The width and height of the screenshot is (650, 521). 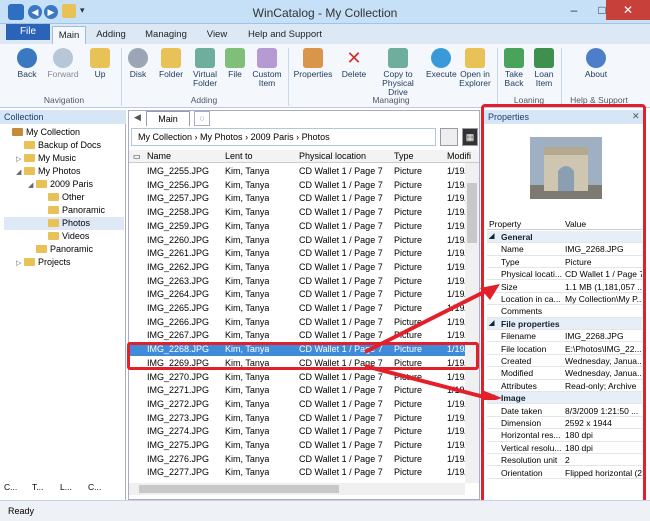 What do you see at coordinates (239, 156) in the screenshot?
I see `column-lent-to: Lent to` at bounding box center [239, 156].